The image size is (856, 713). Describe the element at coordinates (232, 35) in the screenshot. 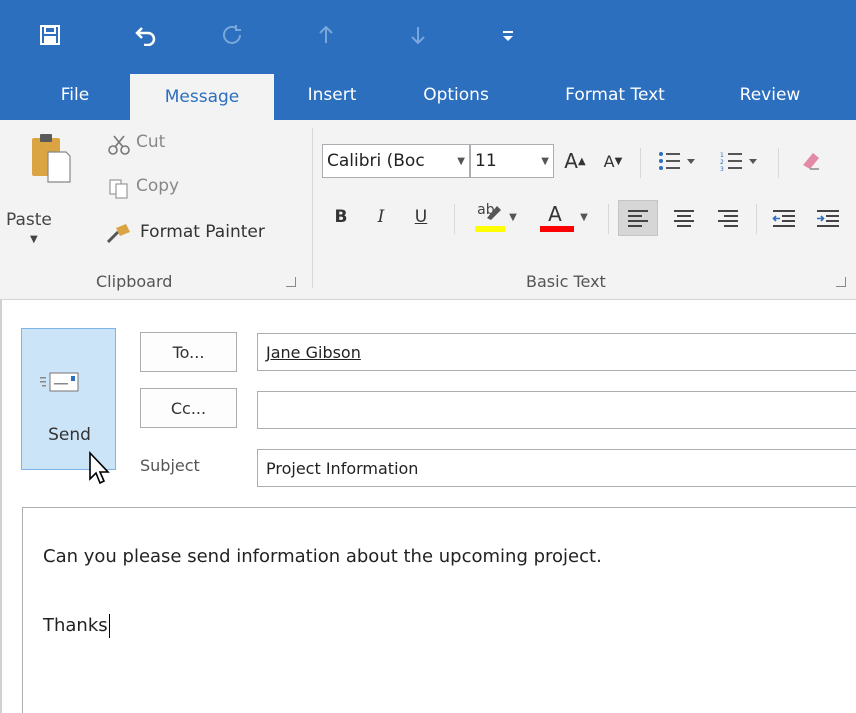

I see `redo-icon` at that location.